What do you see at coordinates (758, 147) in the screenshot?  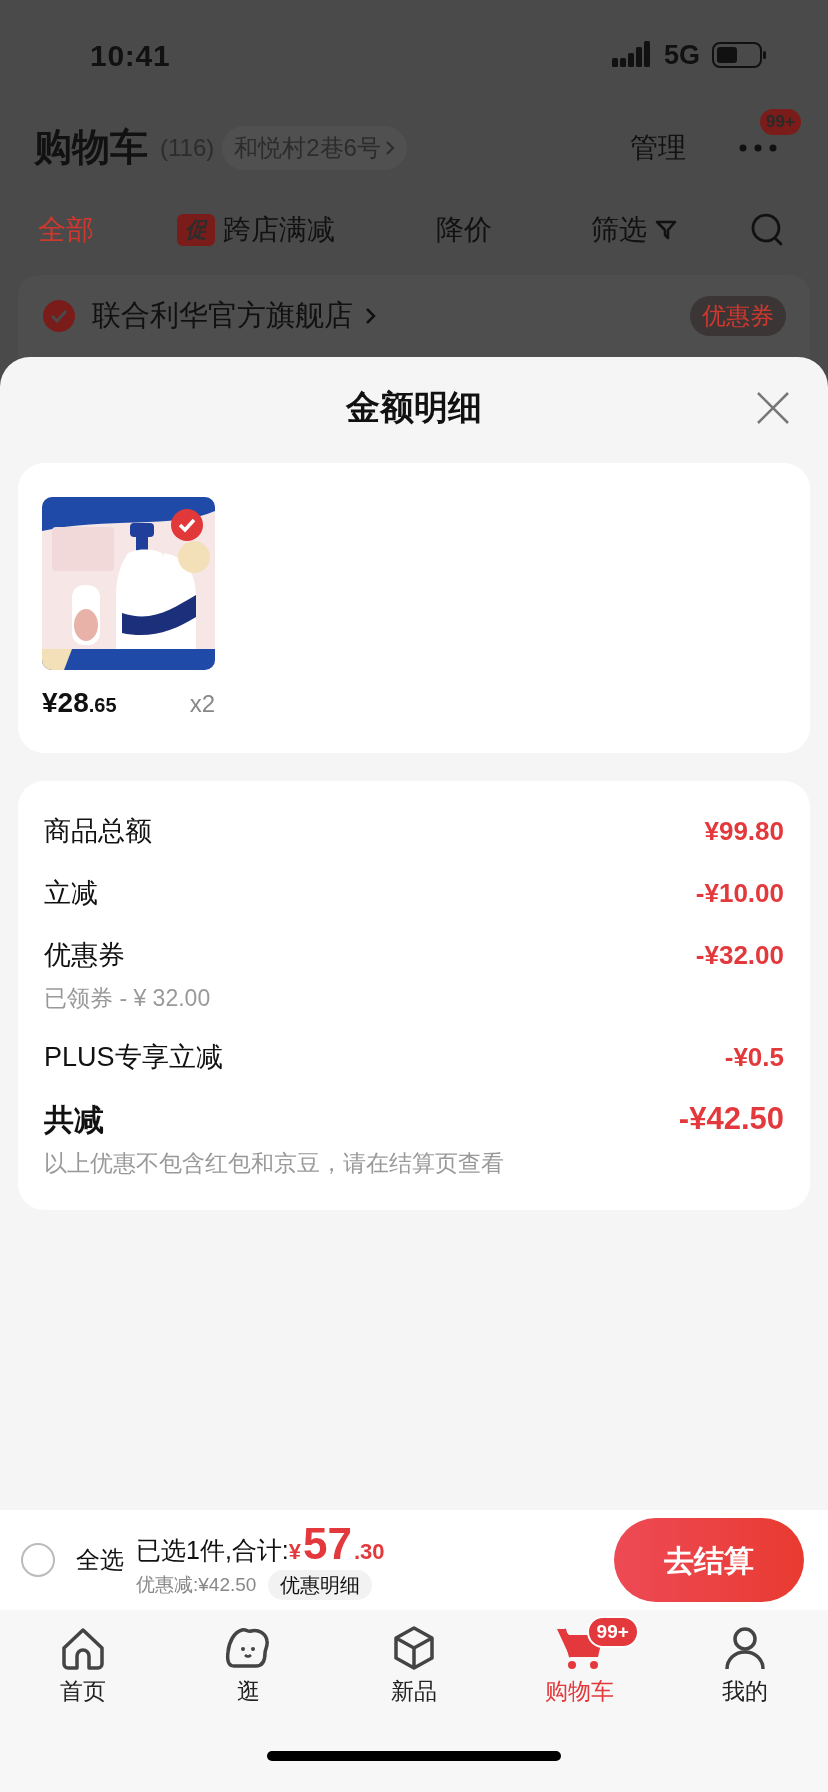 I see `more-icon` at bounding box center [758, 147].